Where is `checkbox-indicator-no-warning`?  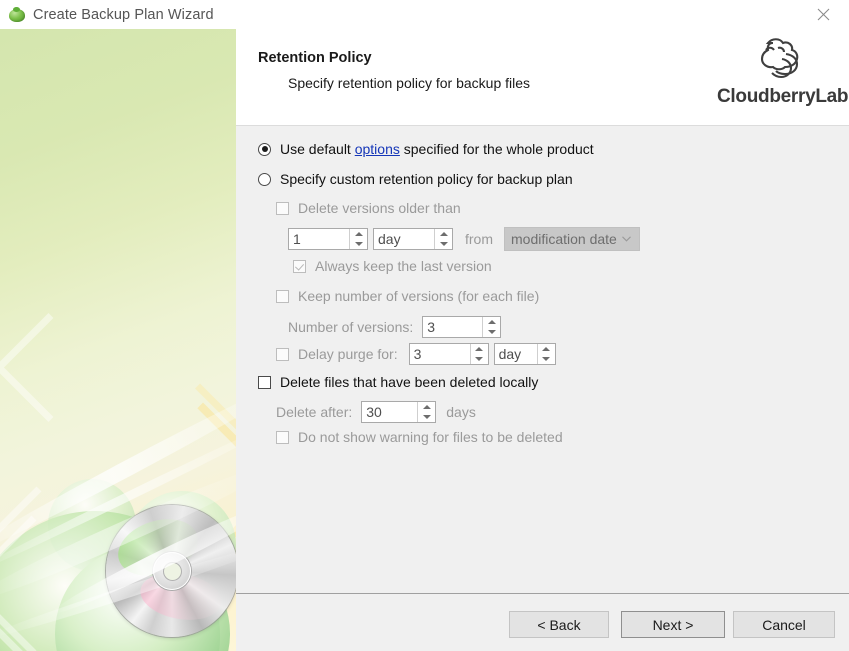
checkbox-indicator-no-warning is located at coordinates (282, 437).